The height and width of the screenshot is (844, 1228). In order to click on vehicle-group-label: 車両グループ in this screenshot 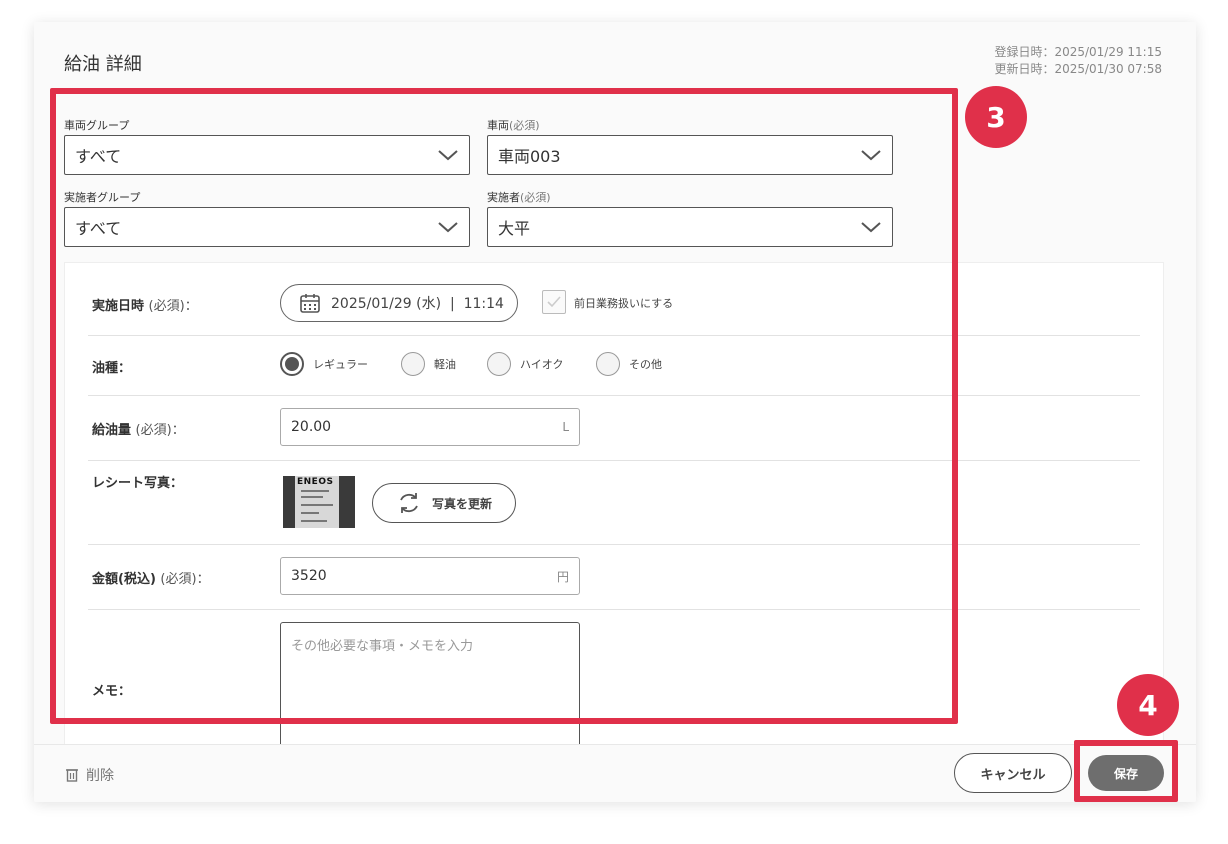, I will do `click(97, 125)`.